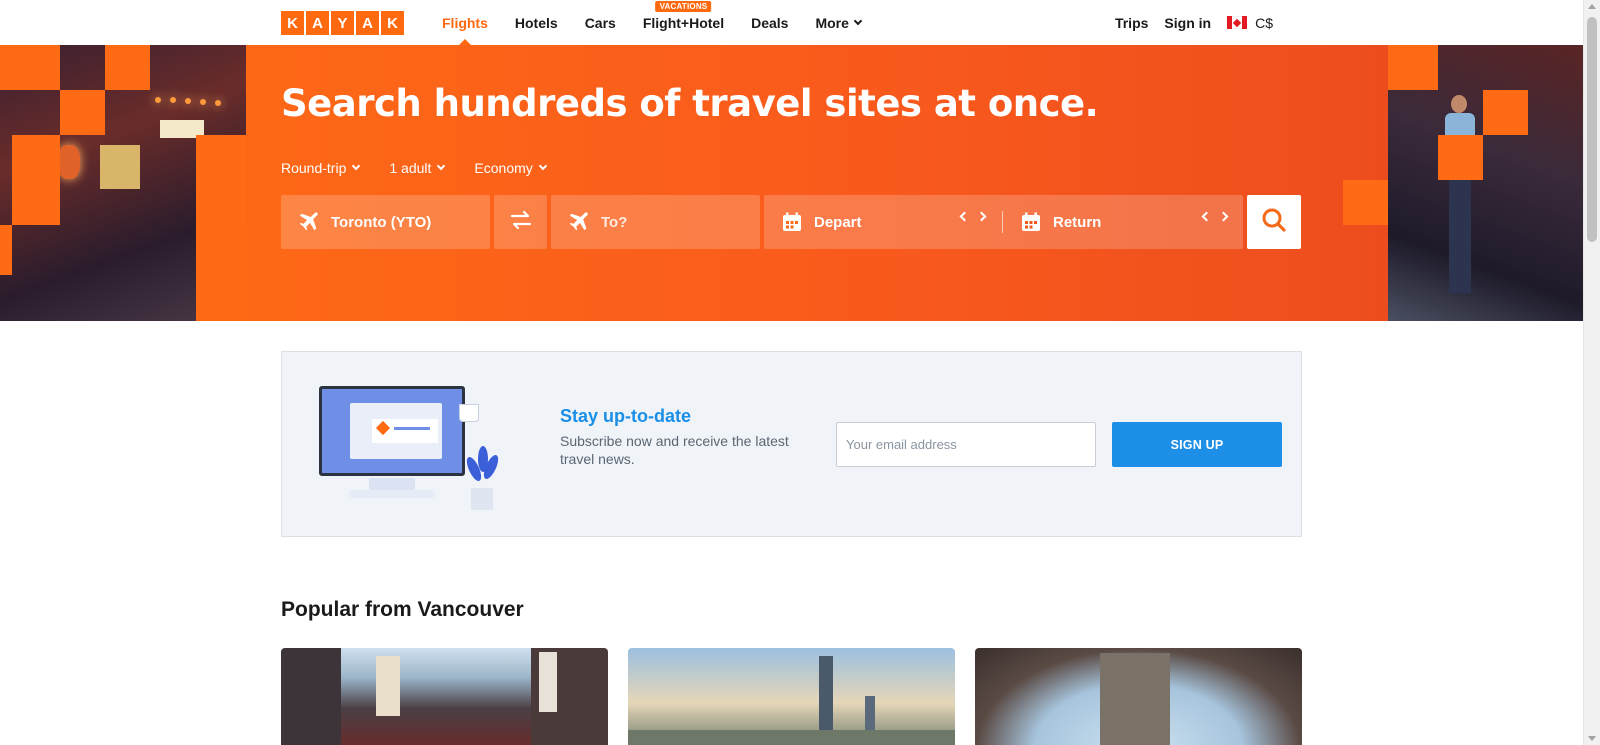 The height and width of the screenshot is (745, 1600). I want to click on logo-letter: Y, so click(342, 23).